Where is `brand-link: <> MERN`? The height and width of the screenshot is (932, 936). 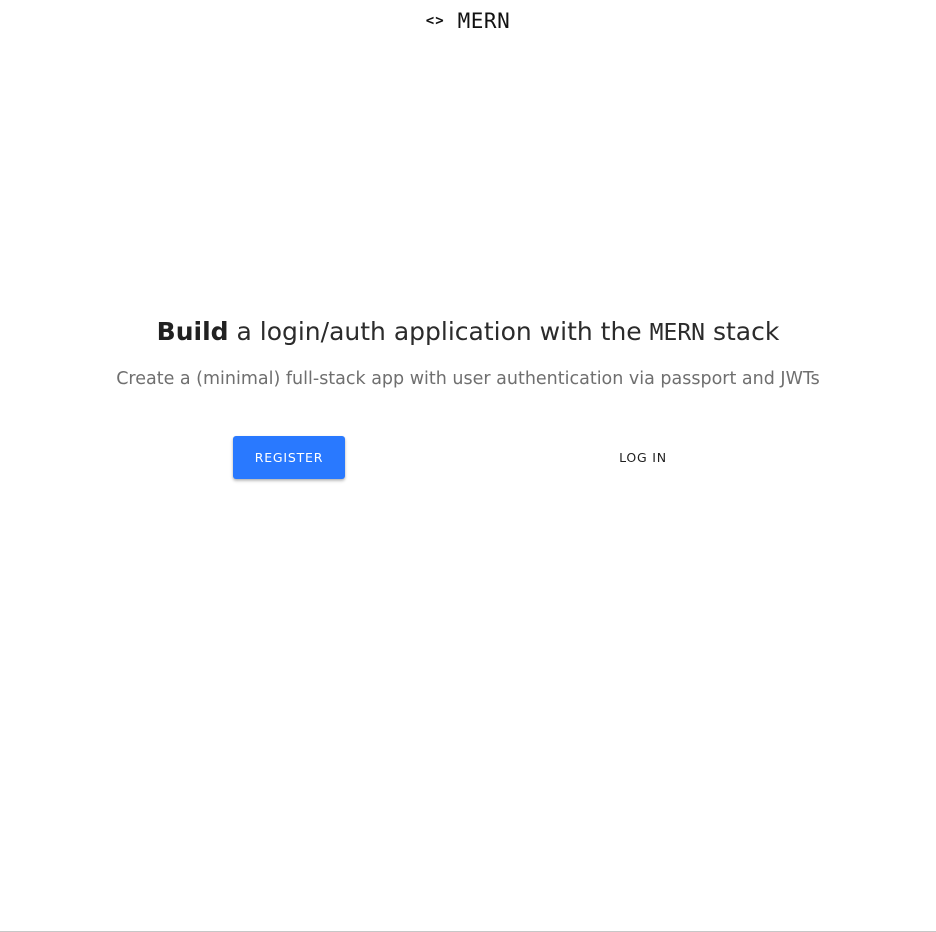 brand-link: <> MERN is located at coordinates (468, 21).